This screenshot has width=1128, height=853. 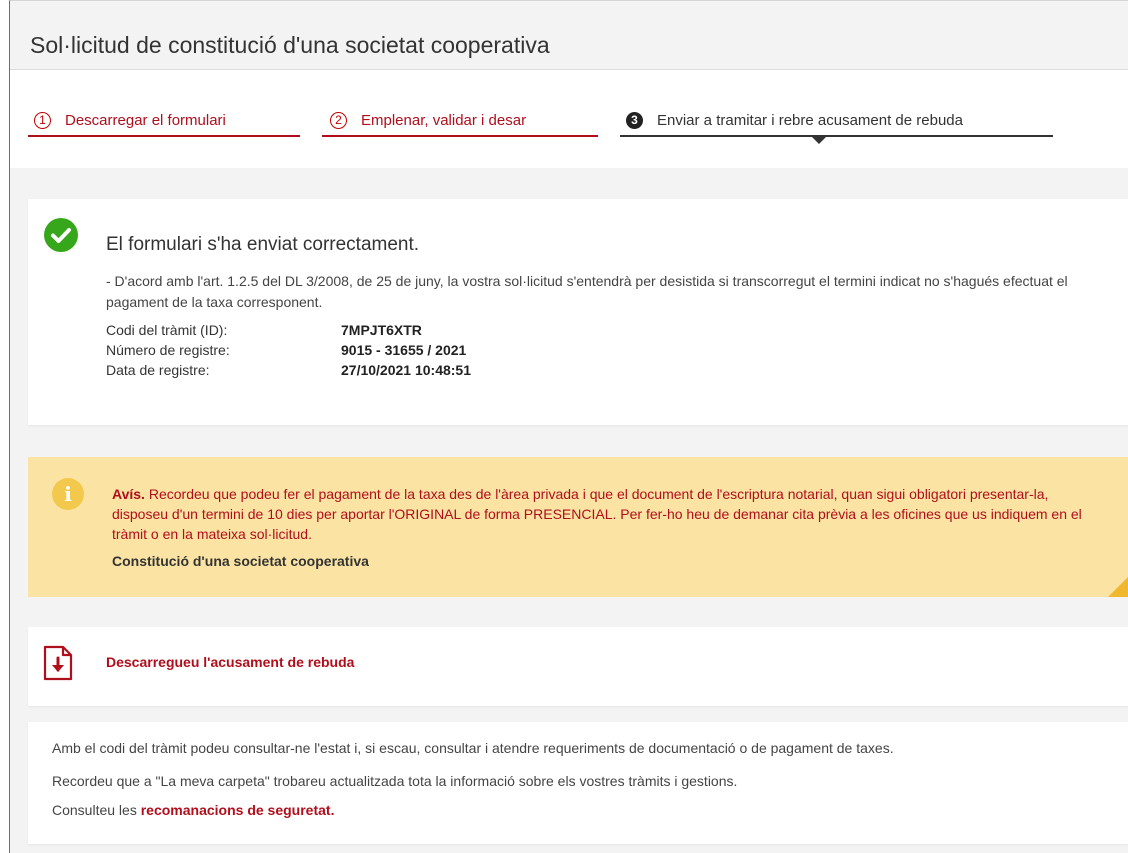 What do you see at coordinates (444, 120) in the screenshot?
I see `step-label-2: Emplenar, validar i desar` at bounding box center [444, 120].